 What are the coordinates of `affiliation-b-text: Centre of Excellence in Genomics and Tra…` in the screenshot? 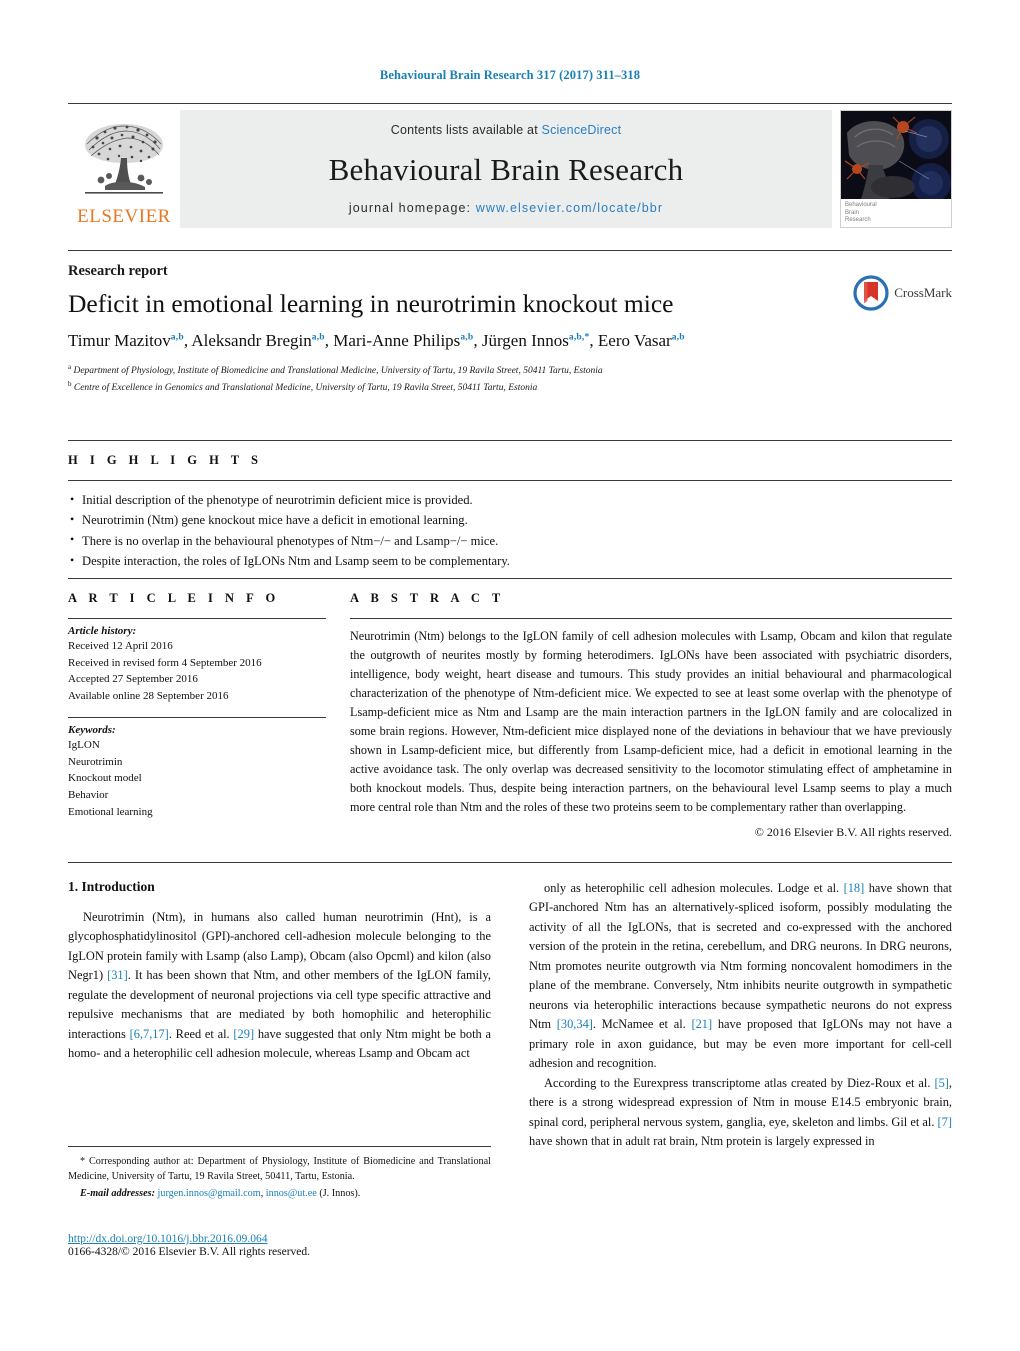 It's located at (305, 388).